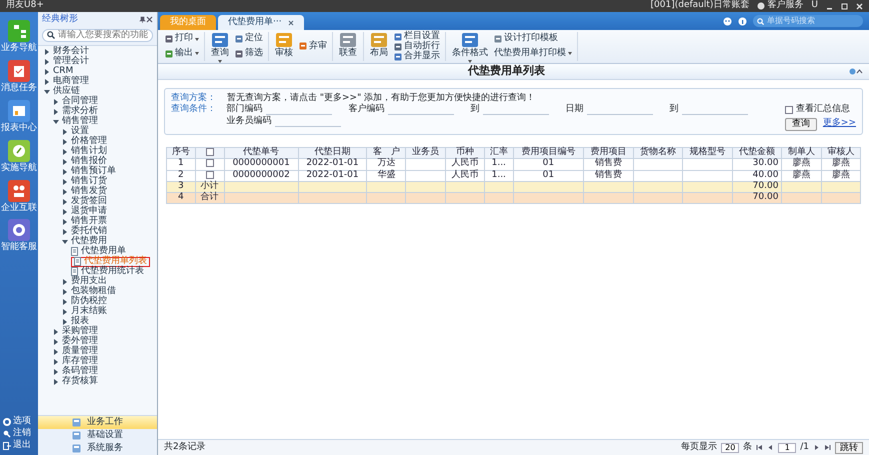  I want to click on help-icon, so click(742, 21).